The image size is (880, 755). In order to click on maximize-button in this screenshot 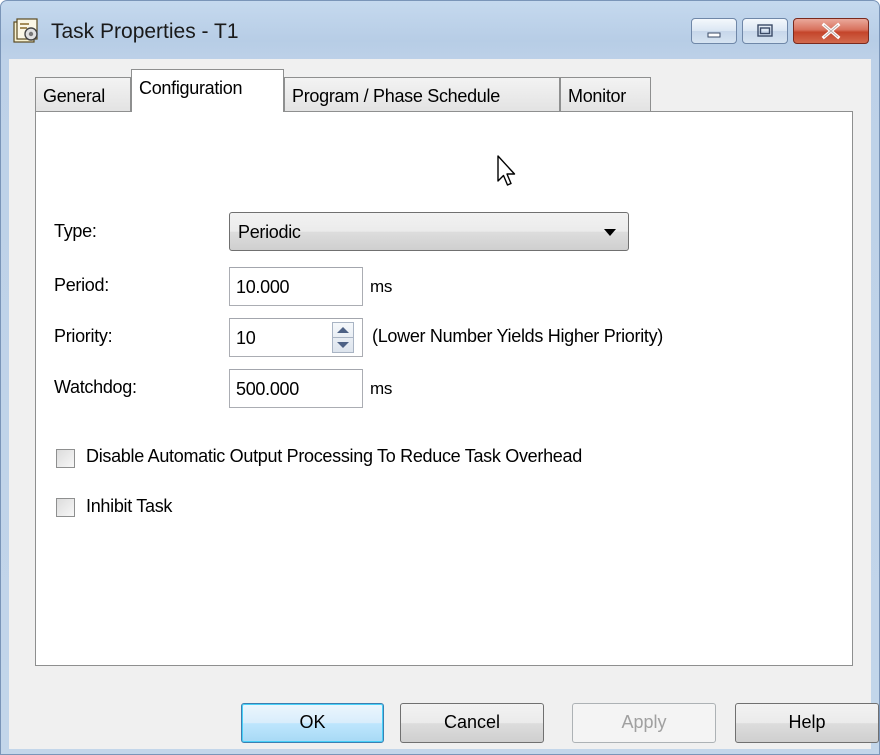, I will do `click(765, 31)`.